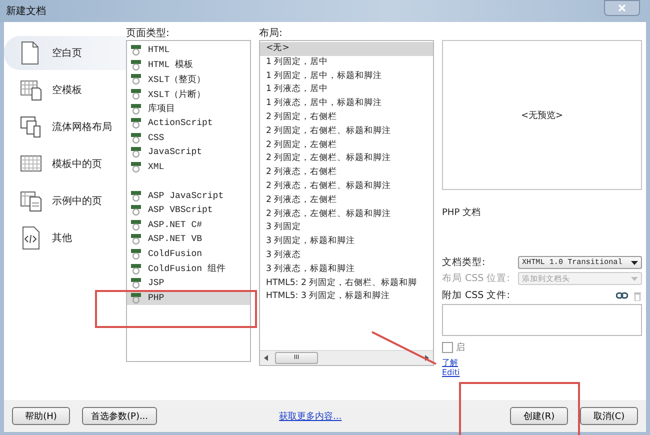 The image size is (650, 435). What do you see at coordinates (609, 416) in the screenshot?
I see `dialog-button: 取消(C)` at bounding box center [609, 416].